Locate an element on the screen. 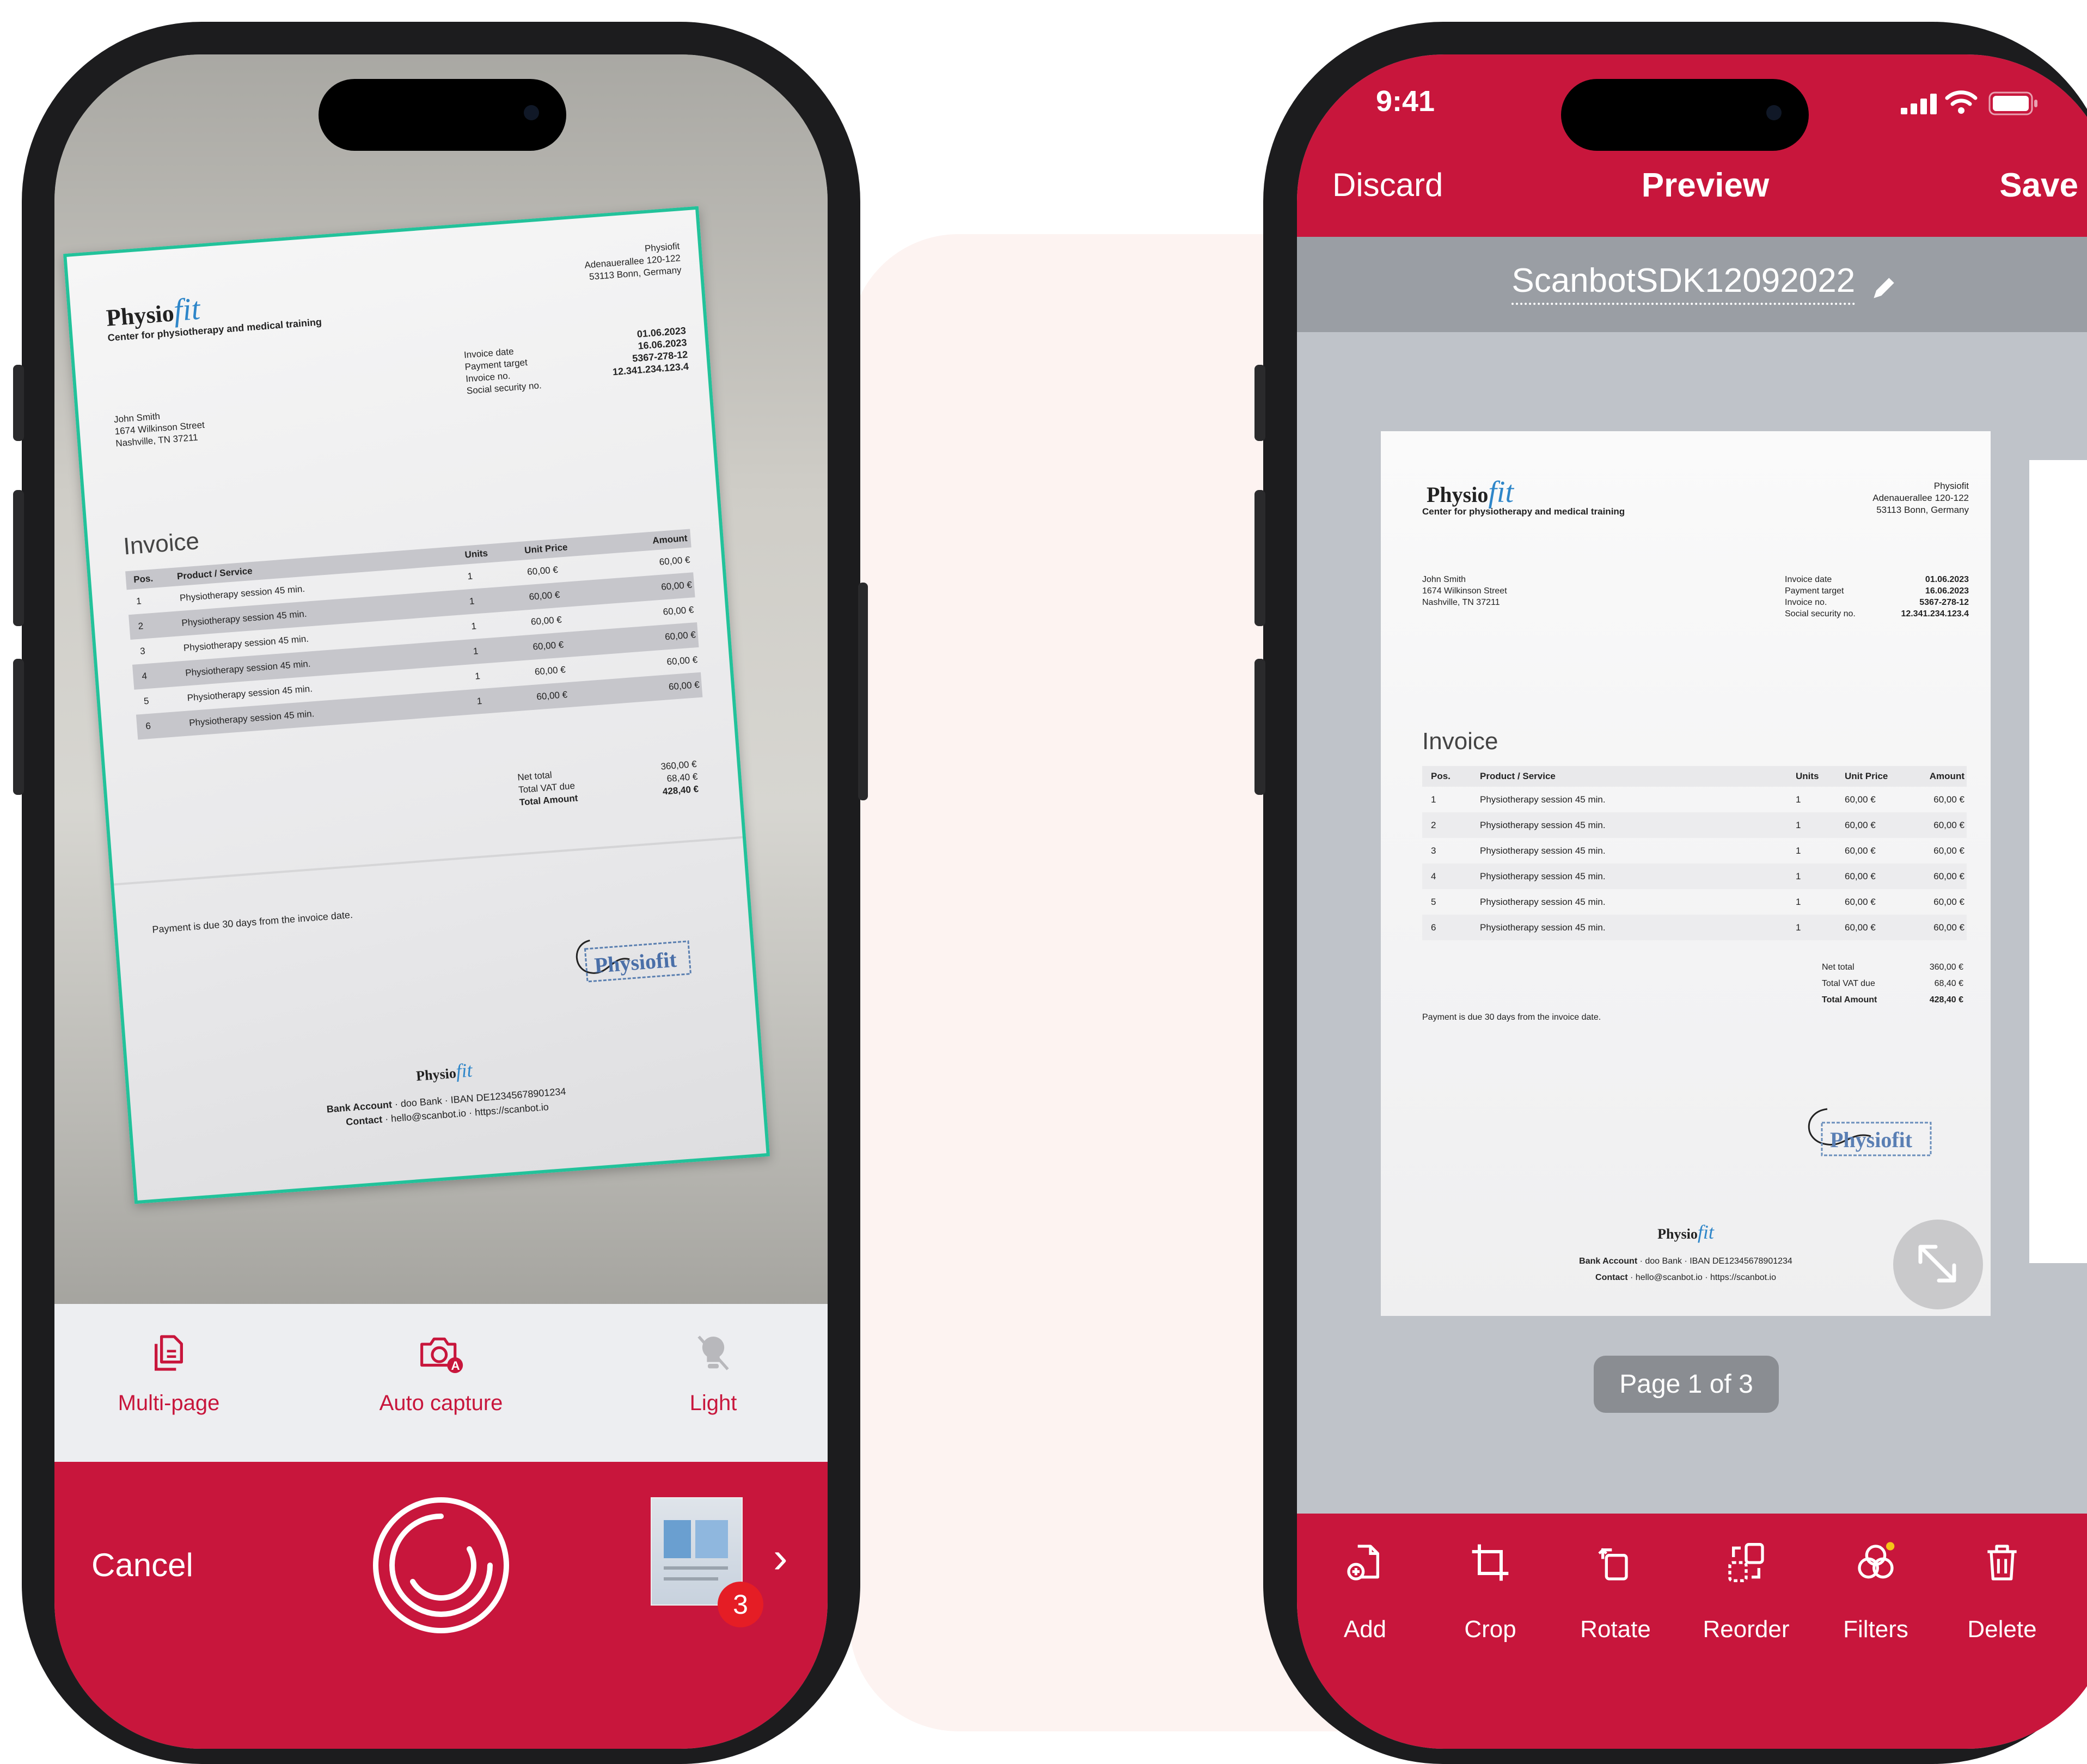  toolbar-label: Rotate is located at coordinates (1615, 1629).